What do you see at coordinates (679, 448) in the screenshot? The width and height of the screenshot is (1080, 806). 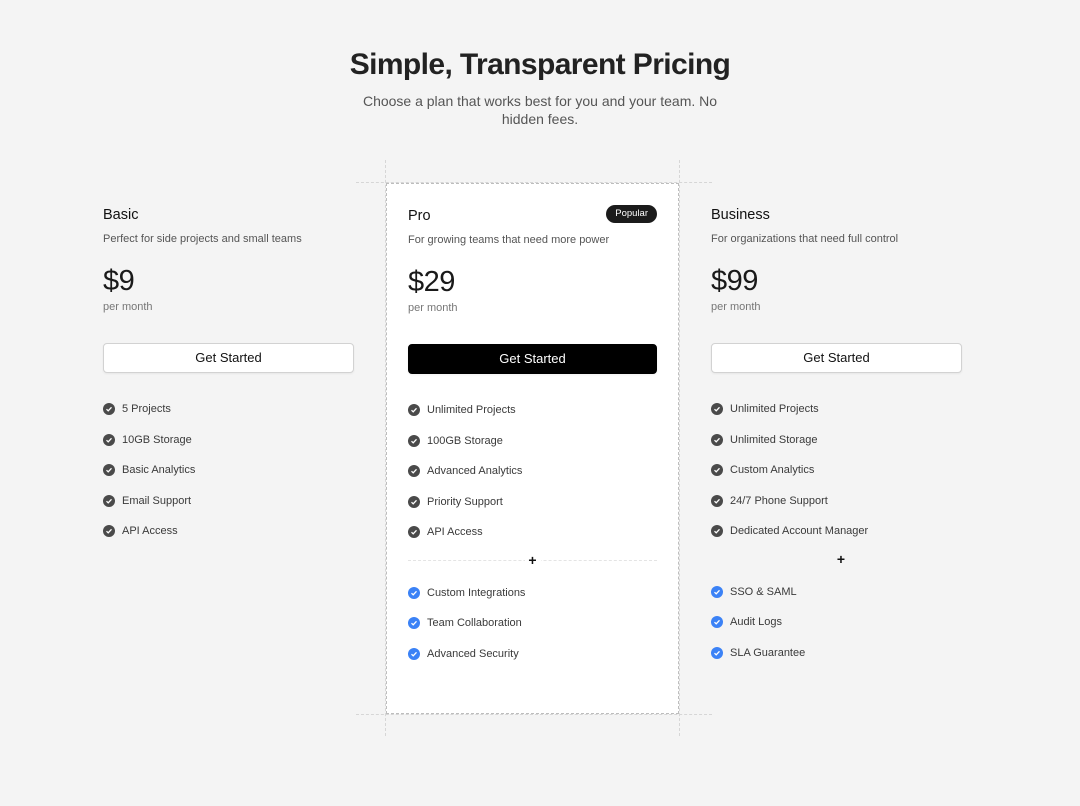 I see `guide-line-right` at bounding box center [679, 448].